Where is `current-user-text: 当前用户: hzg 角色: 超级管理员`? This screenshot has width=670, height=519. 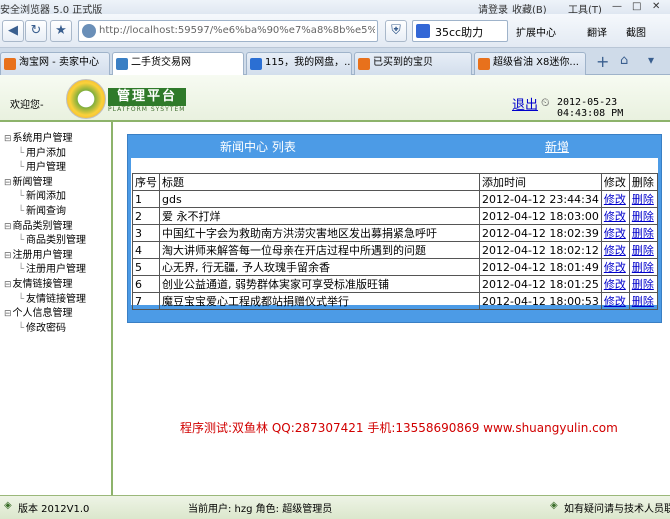
current-user-text: 当前用户: hzg 角色: 超级管理员 is located at coordinates (260, 509).